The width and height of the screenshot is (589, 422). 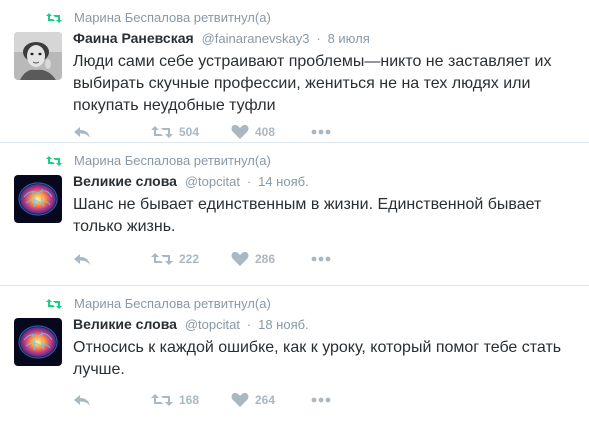 What do you see at coordinates (265, 259) in the screenshot?
I see `like-count: 286` at bounding box center [265, 259].